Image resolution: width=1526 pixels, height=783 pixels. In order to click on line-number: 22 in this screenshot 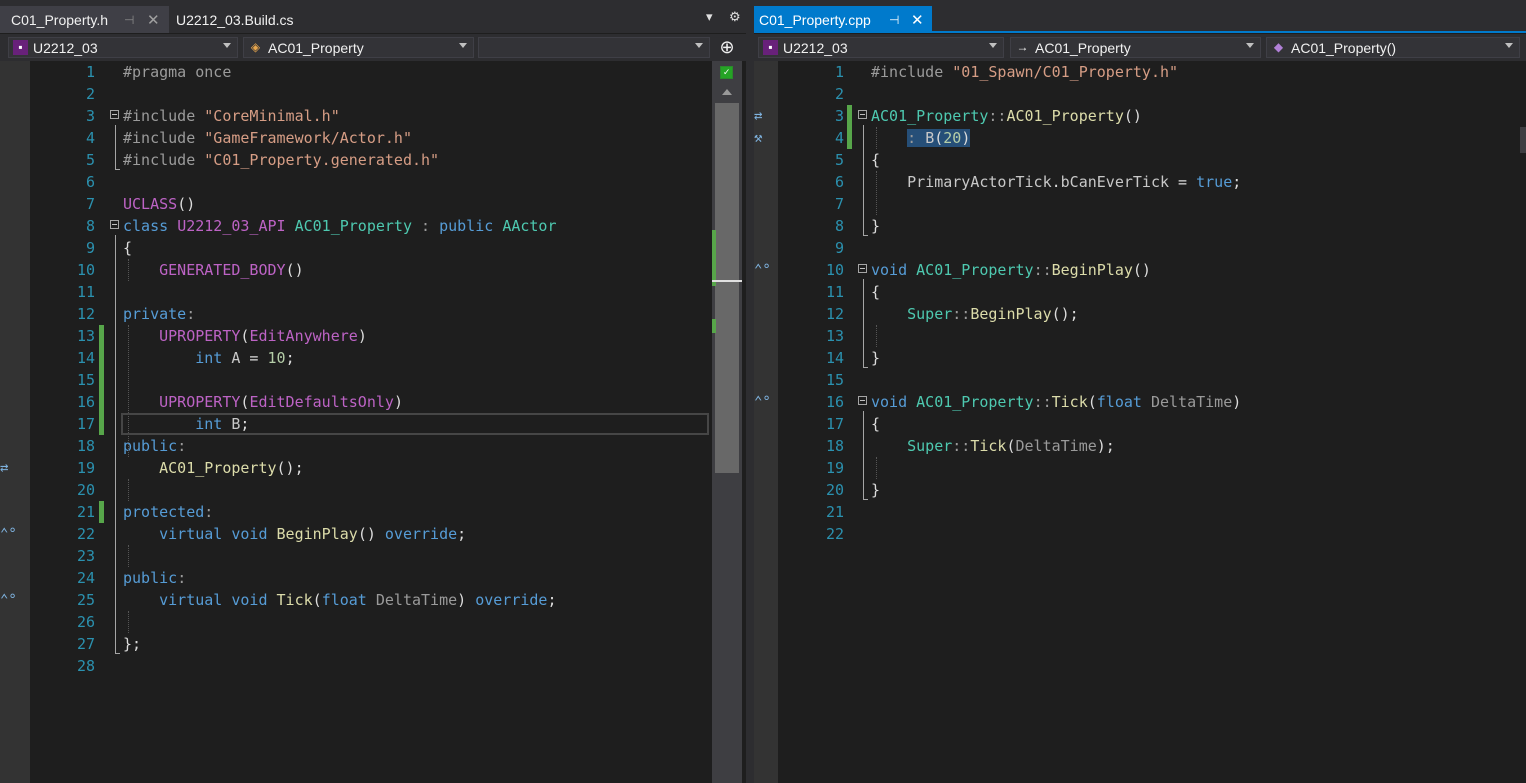, I will do `click(85, 534)`.